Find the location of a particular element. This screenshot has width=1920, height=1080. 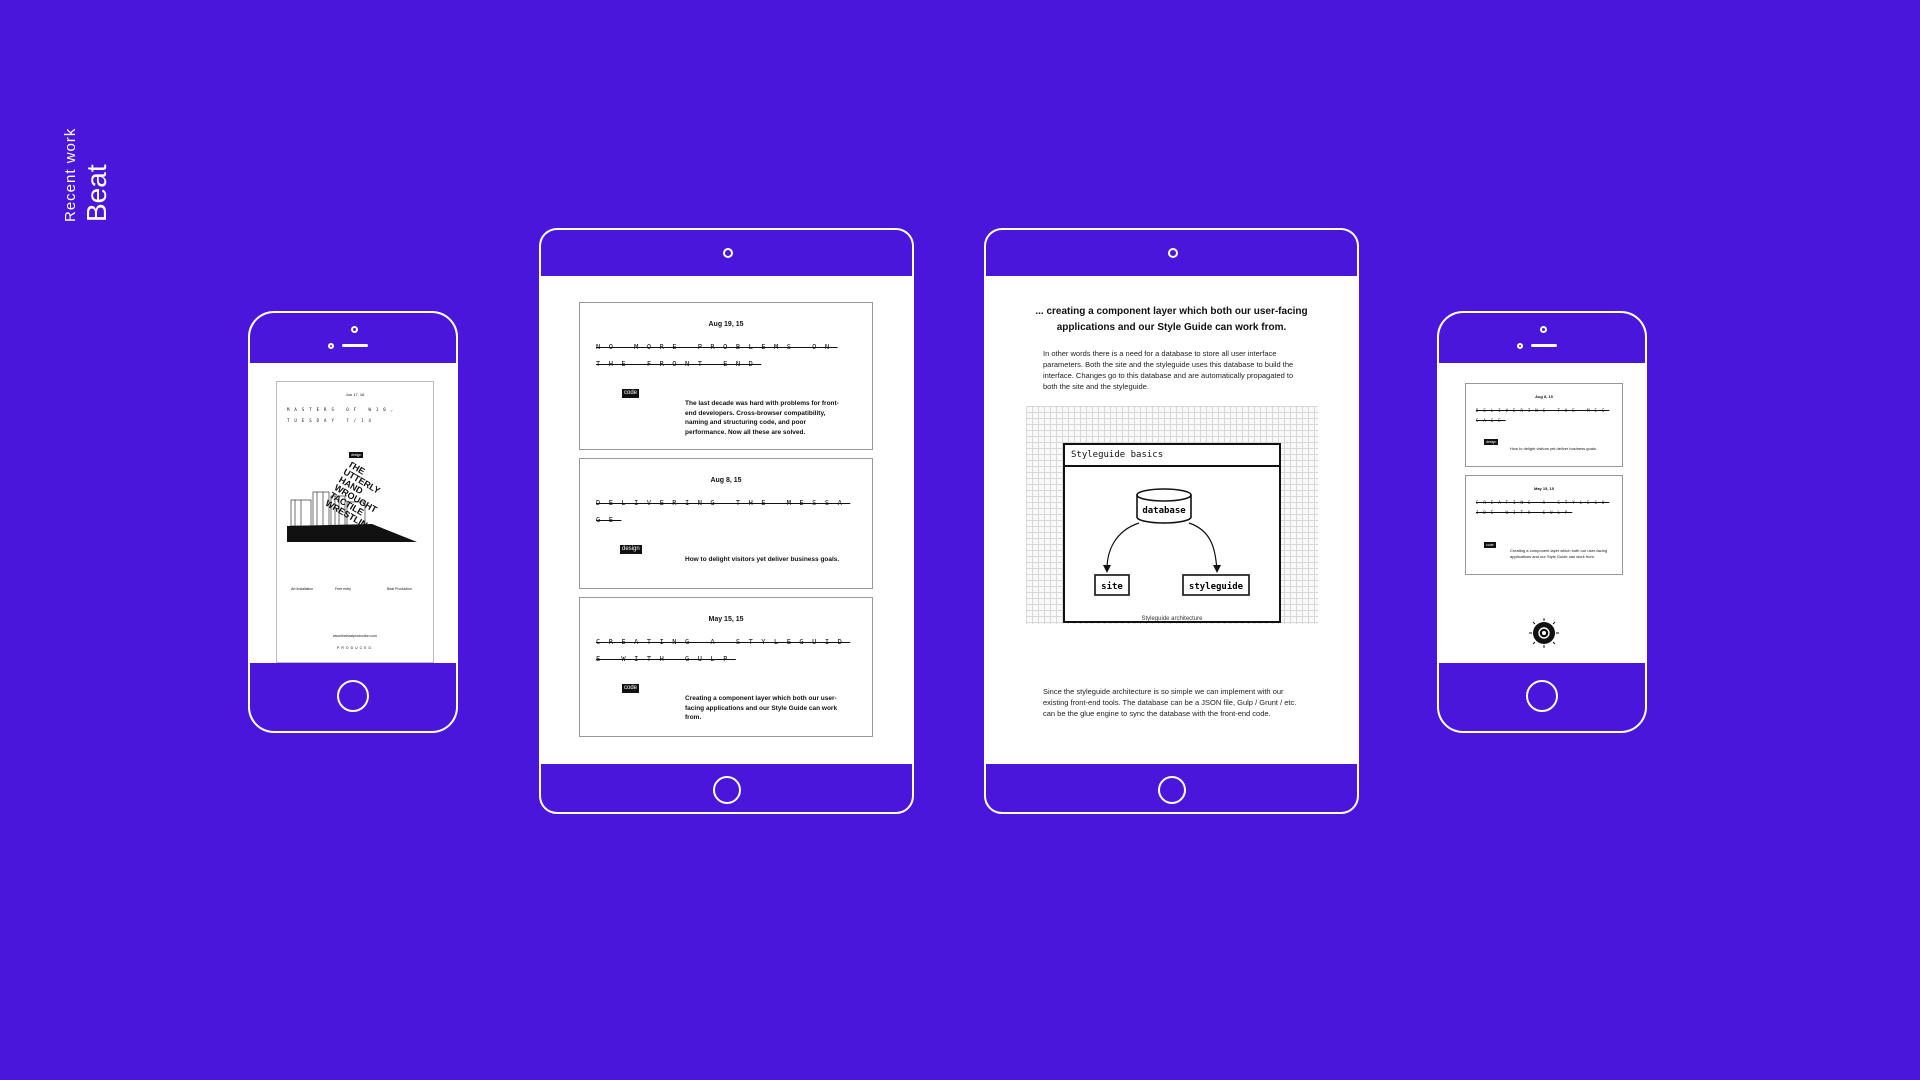

poster-artwork: THEUTTERLYHAND WROUGHTTACTILEWRESTLING is located at coordinates (352, 502).